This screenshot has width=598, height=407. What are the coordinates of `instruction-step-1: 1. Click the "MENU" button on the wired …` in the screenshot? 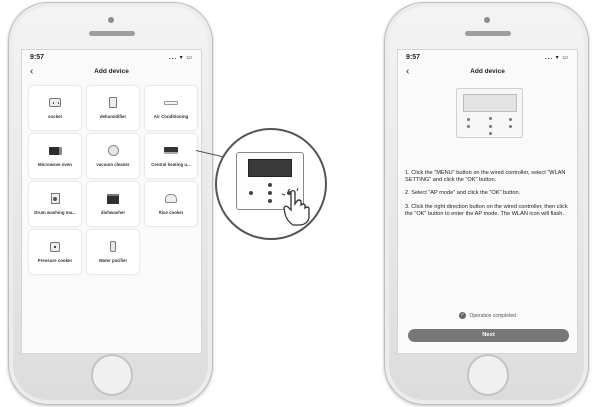 It's located at (485, 177).